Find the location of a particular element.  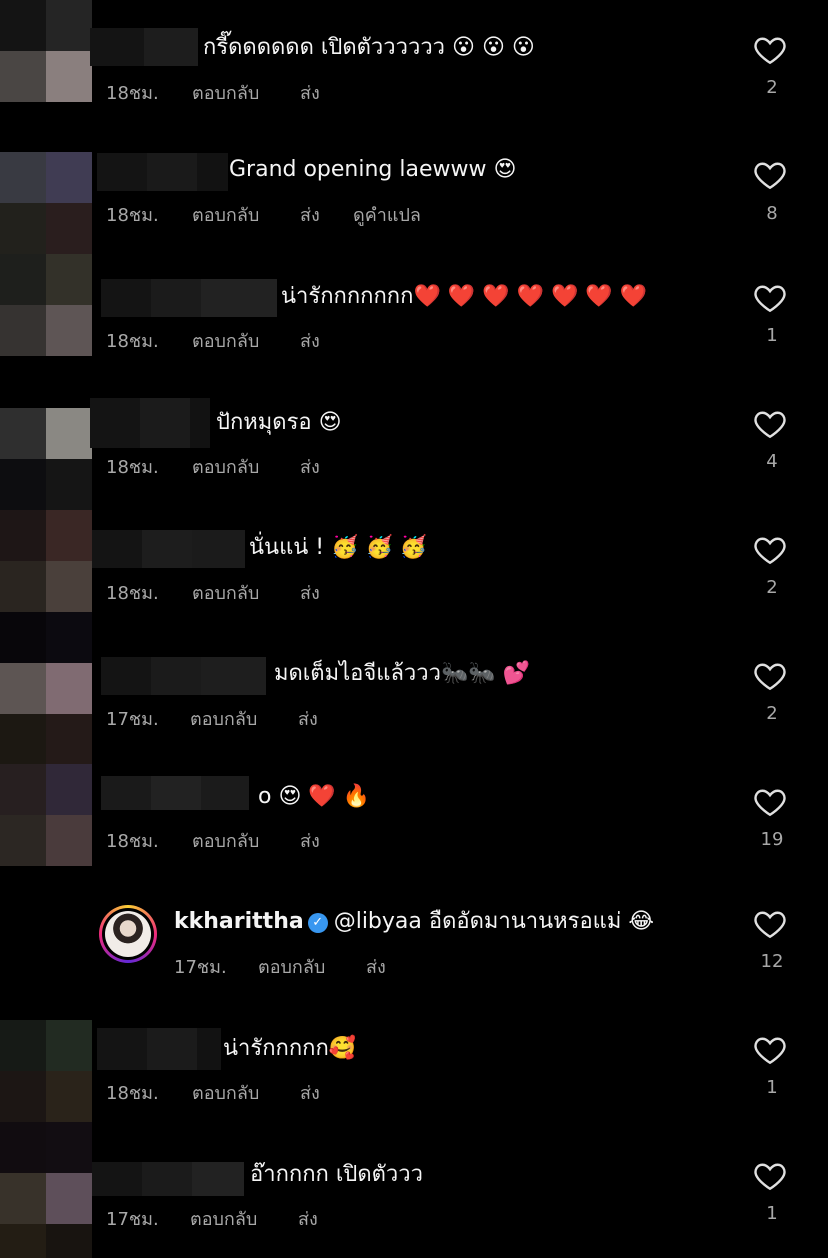

comment-line: kkharittha ✓ @libyaa อืดอัดมานานหรอแม่ 😂 is located at coordinates (414, 922).